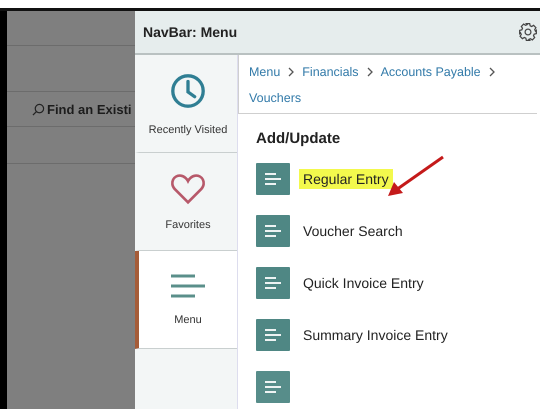 Image resolution: width=540 pixels, height=409 pixels. I want to click on menu-item-link: Voucher Search, so click(353, 231).